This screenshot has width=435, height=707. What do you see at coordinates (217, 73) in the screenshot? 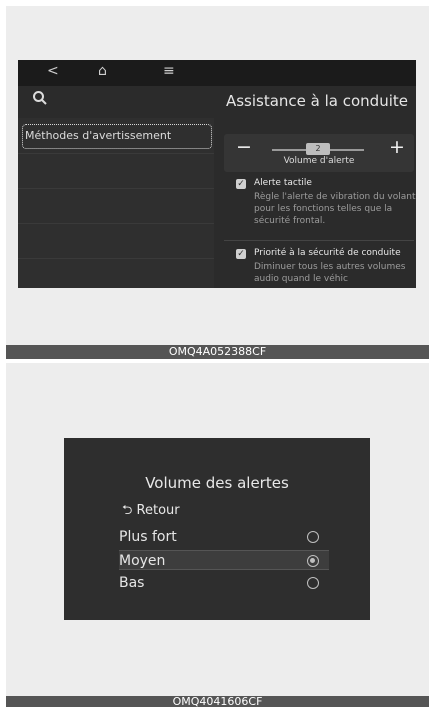
I see `top-nav-bar: < ⌂ ≡` at bounding box center [217, 73].